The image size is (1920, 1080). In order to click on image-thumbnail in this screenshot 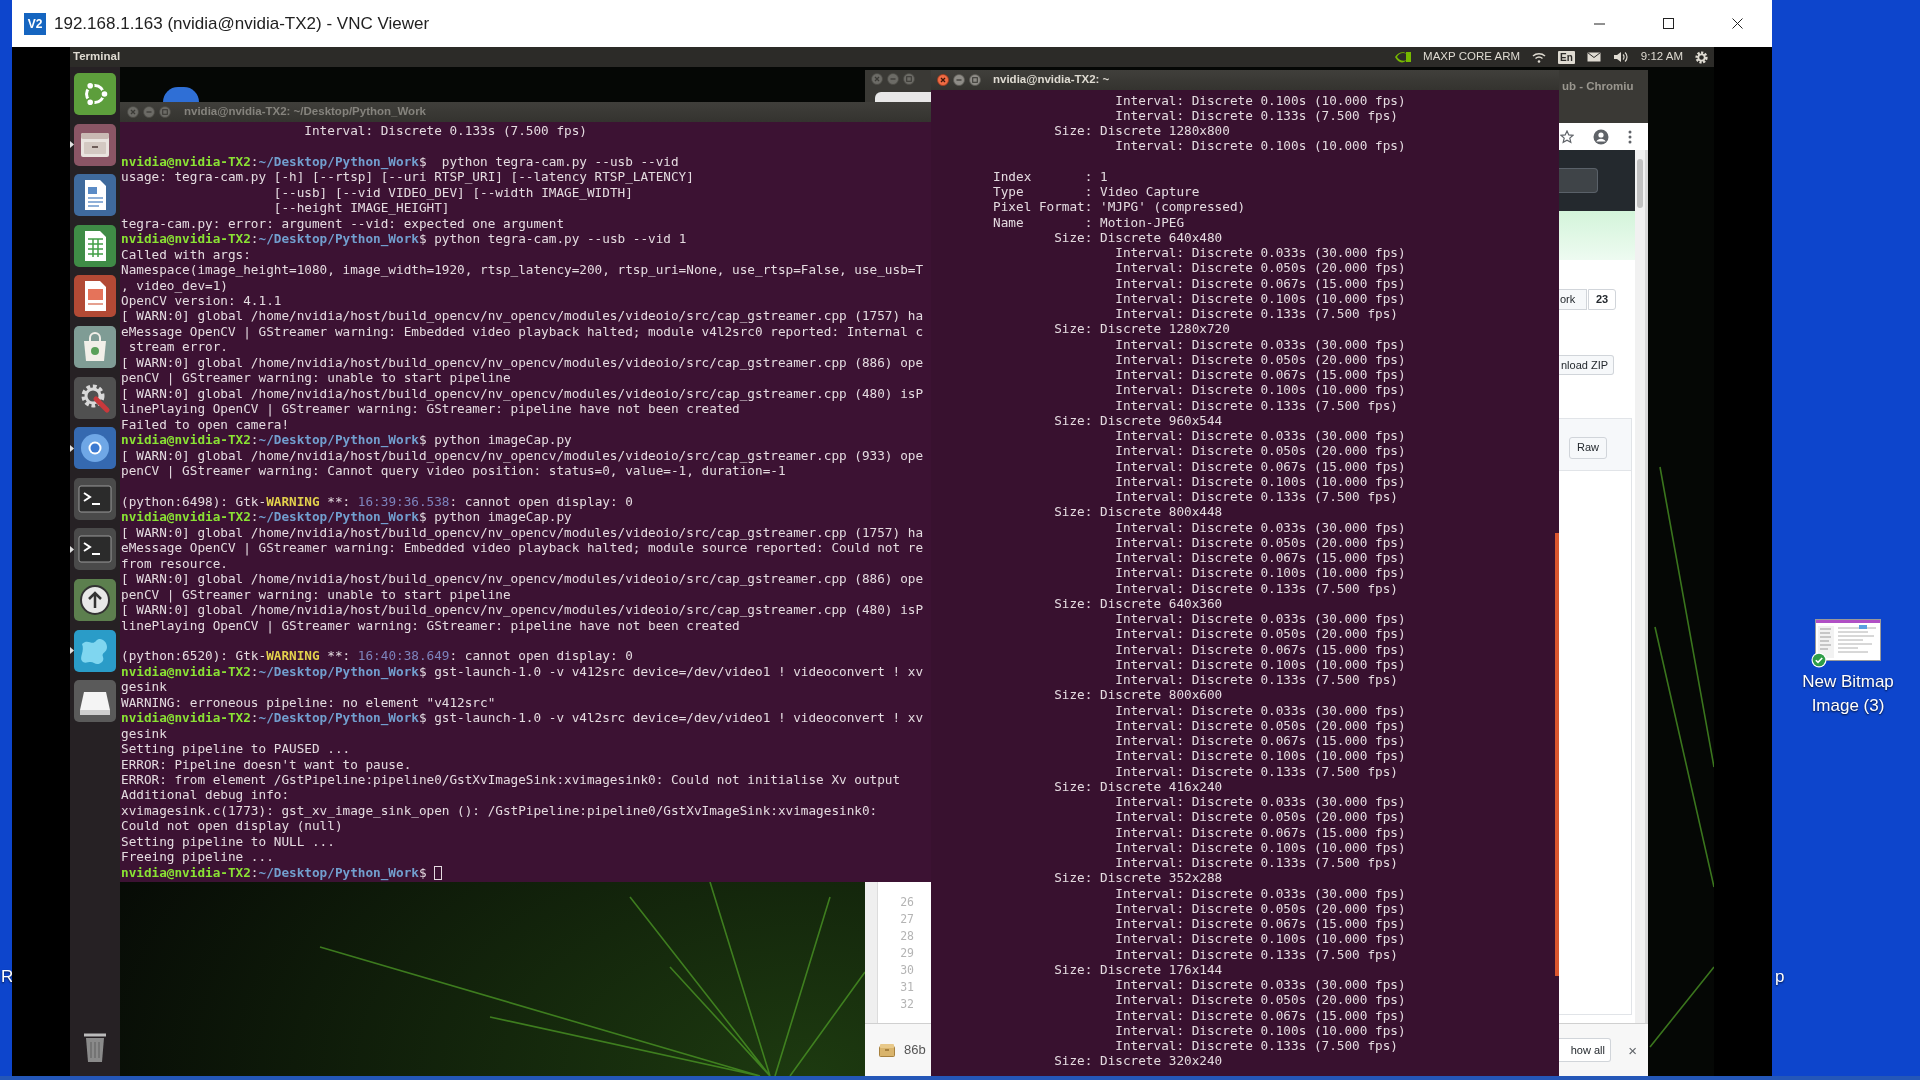, I will do `click(1848, 640)`.